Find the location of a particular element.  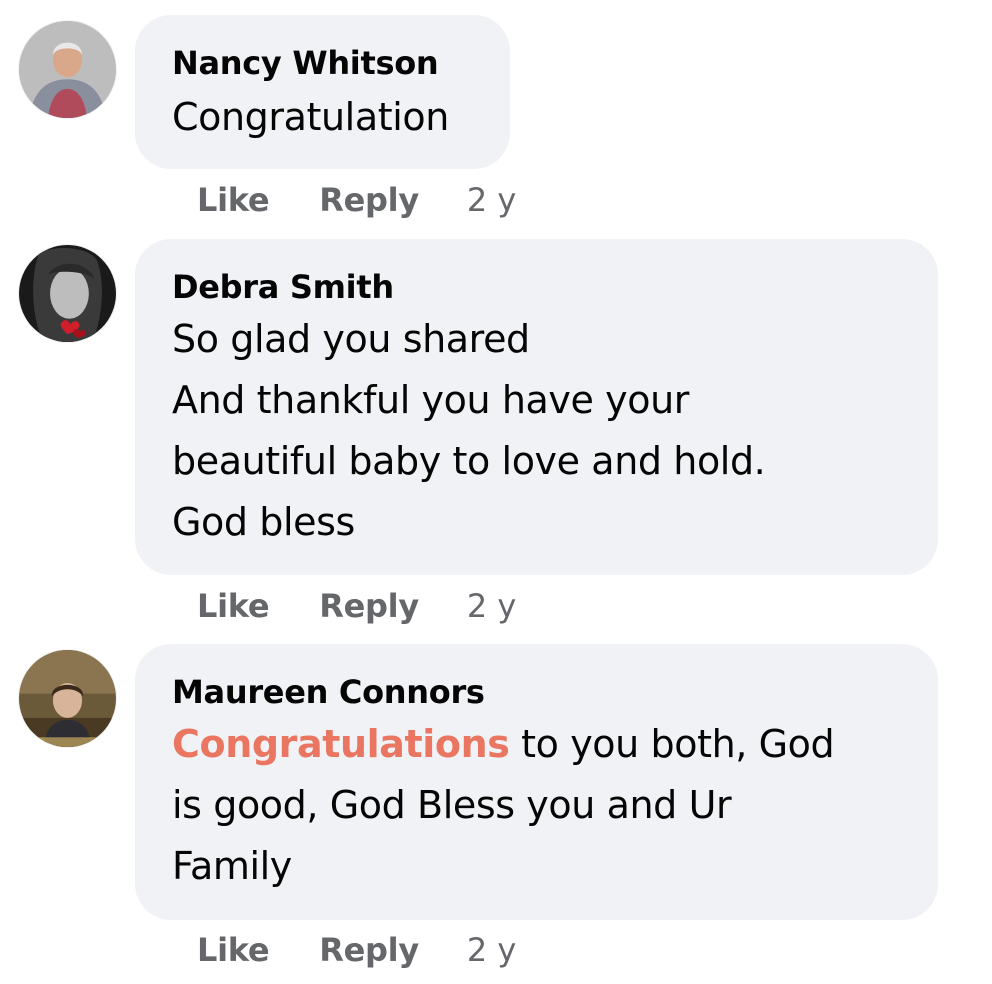

comment-author: Nancy Whitson is located at coordinates (323, 63).